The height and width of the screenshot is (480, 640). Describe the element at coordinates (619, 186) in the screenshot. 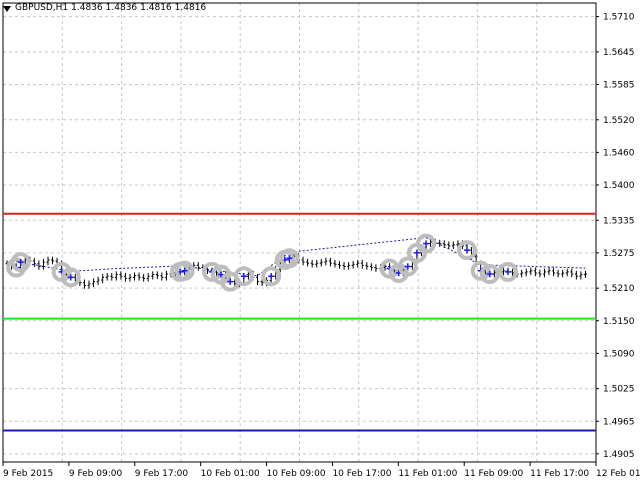

I see `y-axis-label: 1.5400` at that location.